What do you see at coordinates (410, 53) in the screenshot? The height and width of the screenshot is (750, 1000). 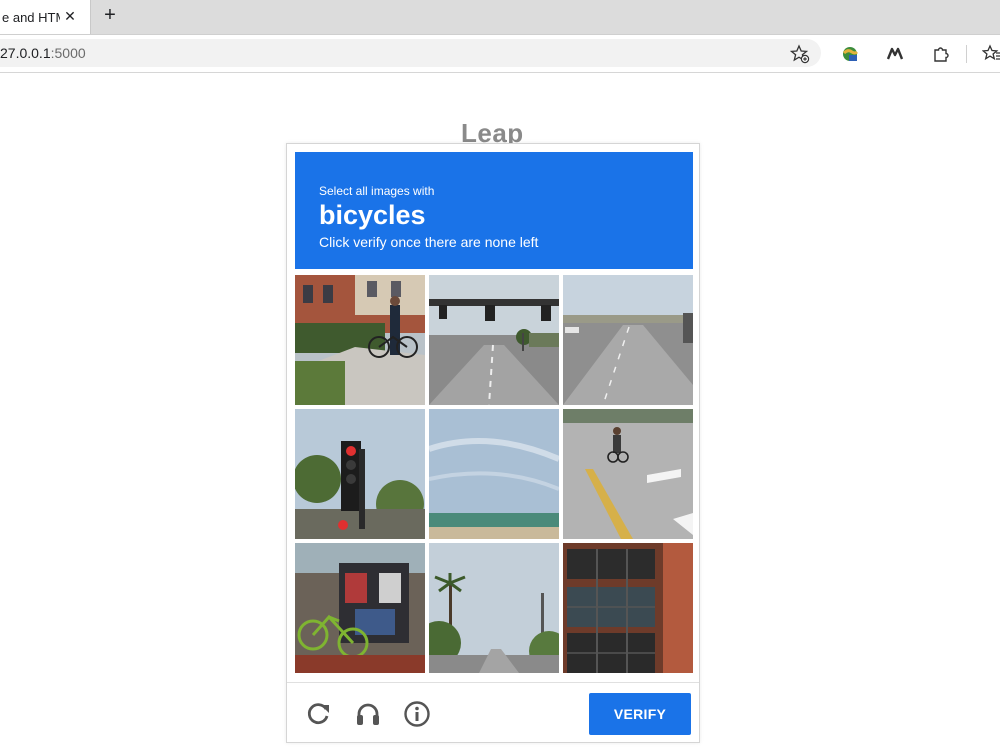 I see `address-bar: 27.0.0.1:5000` at bounding box center [410, 53].